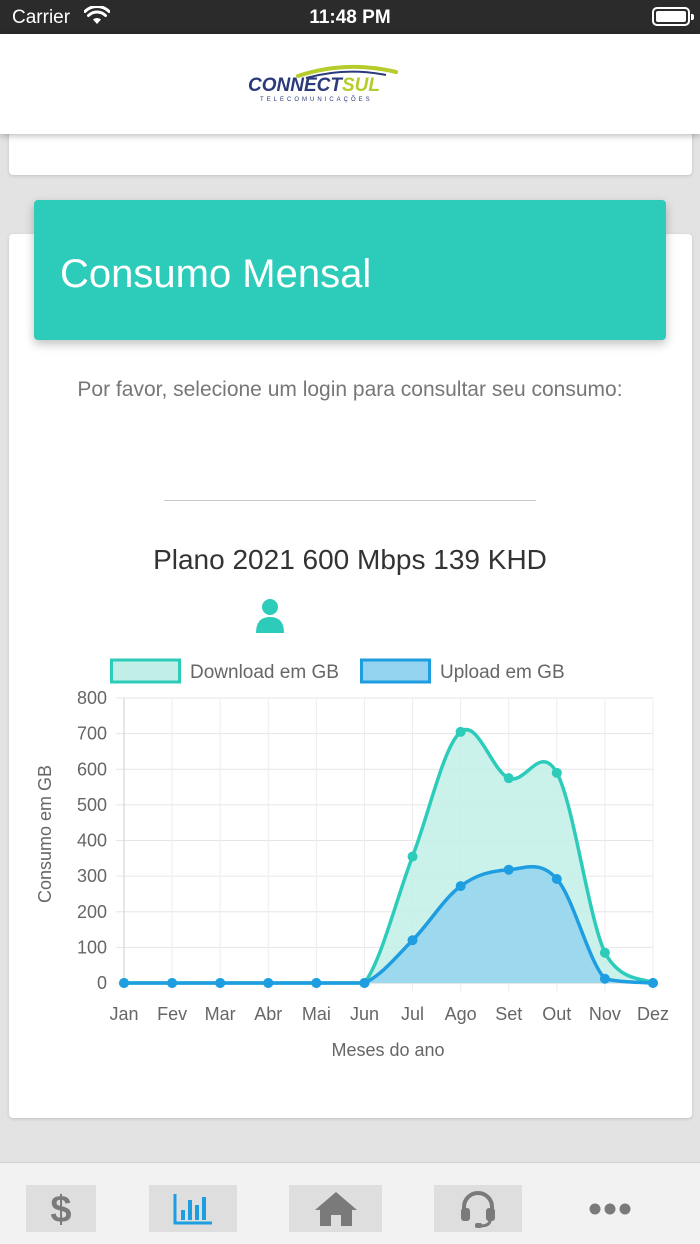 This screenshot has height=1244, width=700. I want to click on home-icon, so click(335, 1208).